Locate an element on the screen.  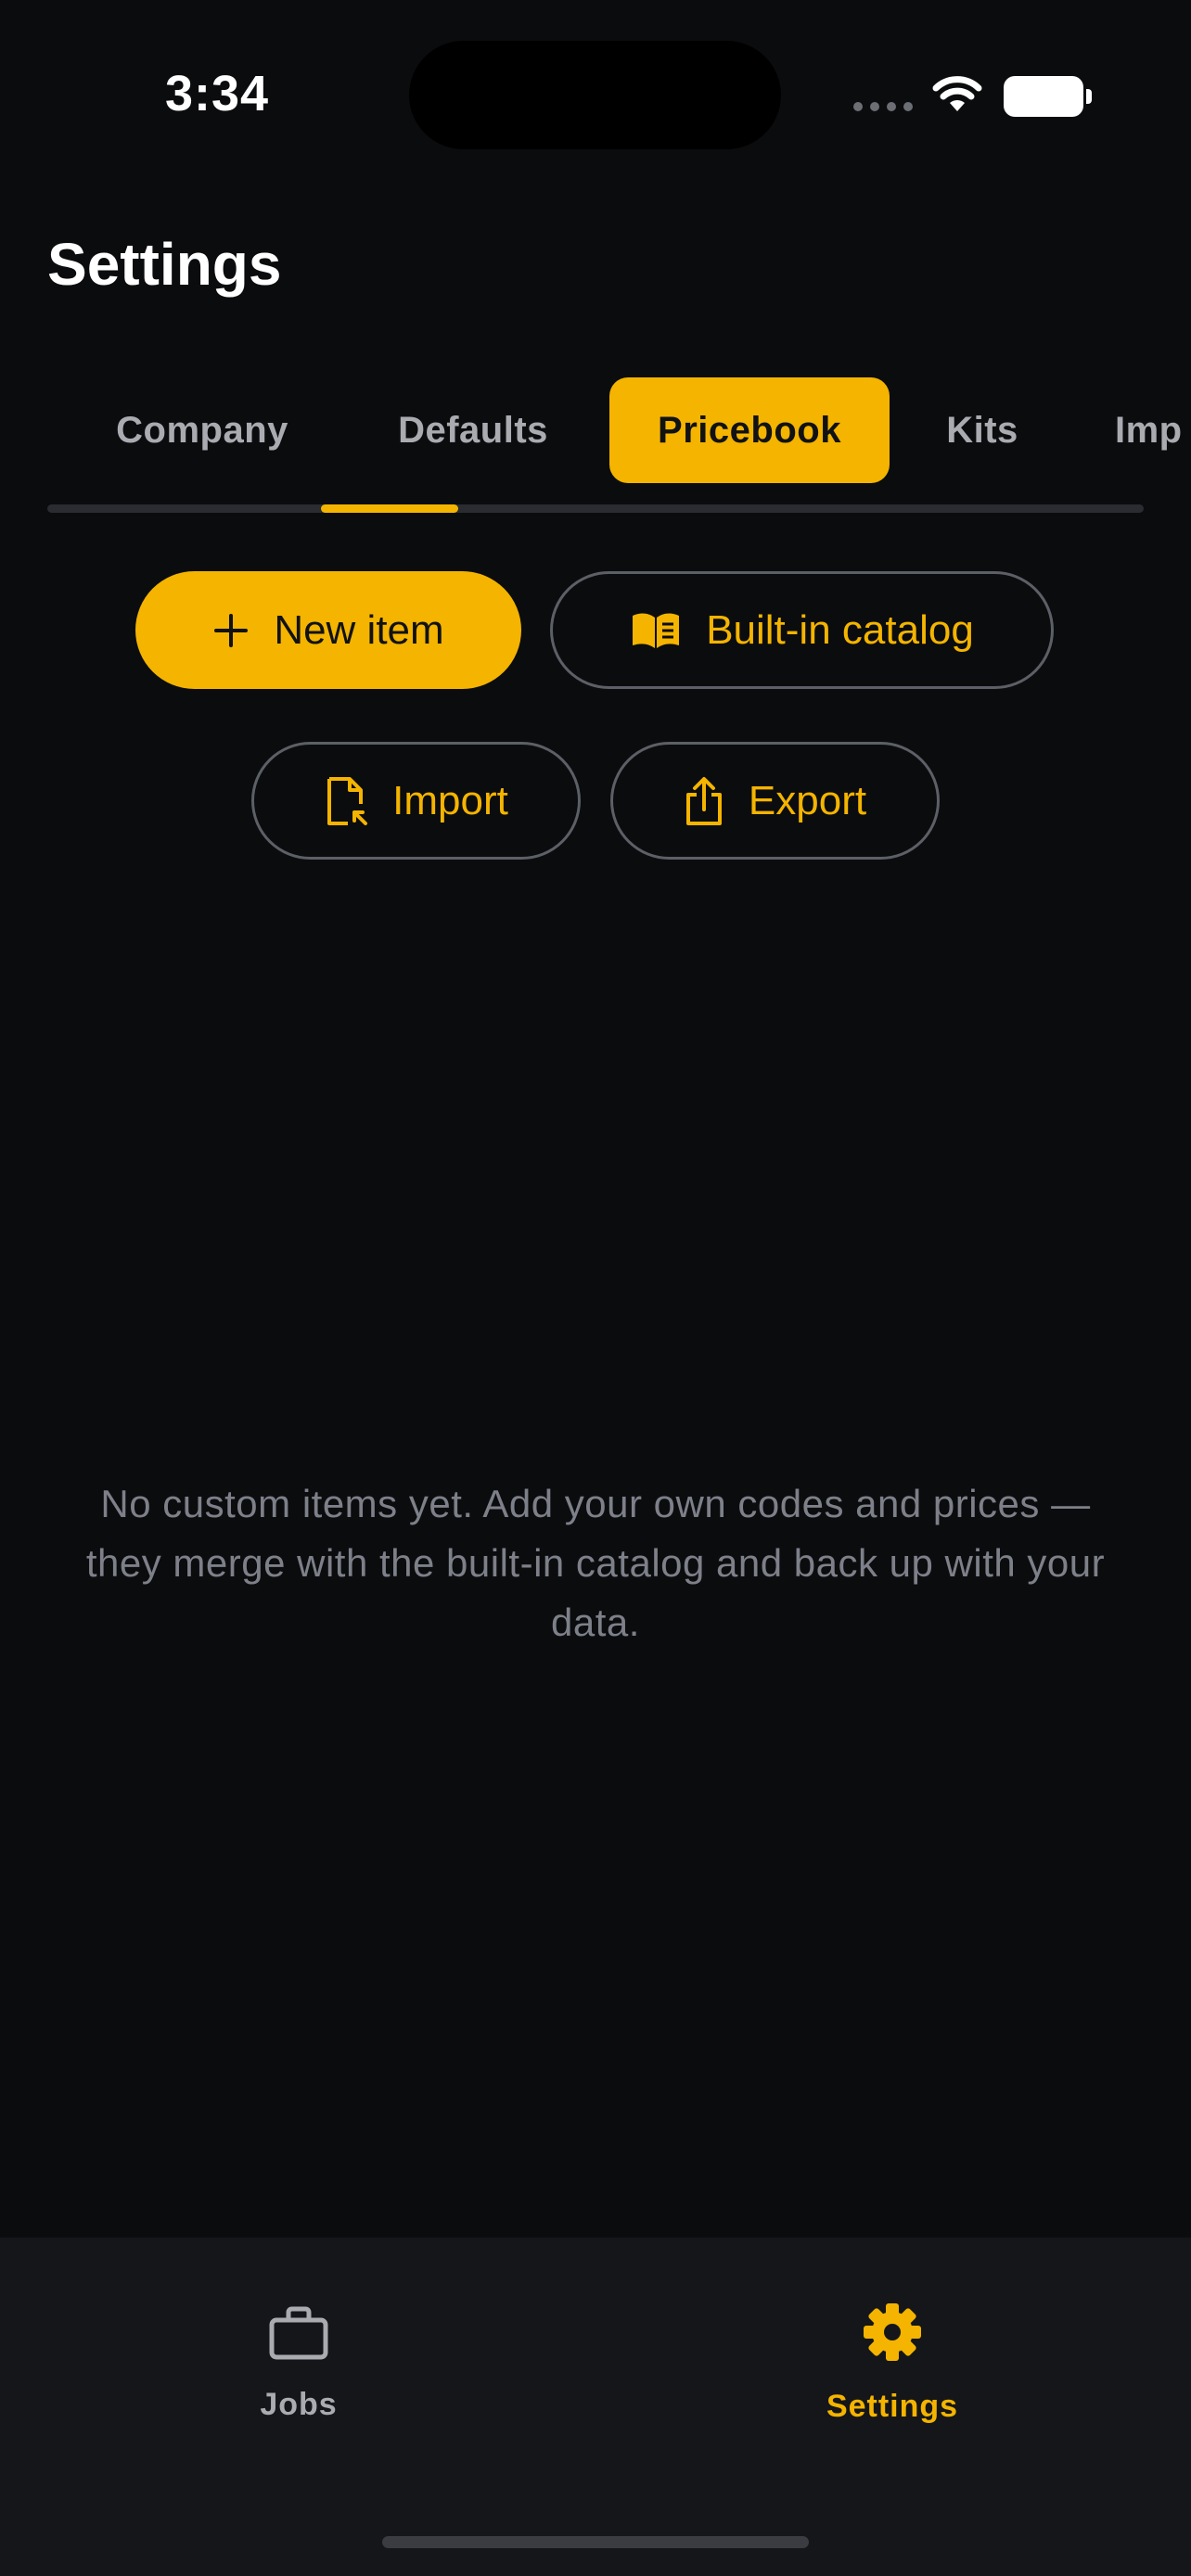
nav-item-settings: Settings is located at coordinates (892, 2363).